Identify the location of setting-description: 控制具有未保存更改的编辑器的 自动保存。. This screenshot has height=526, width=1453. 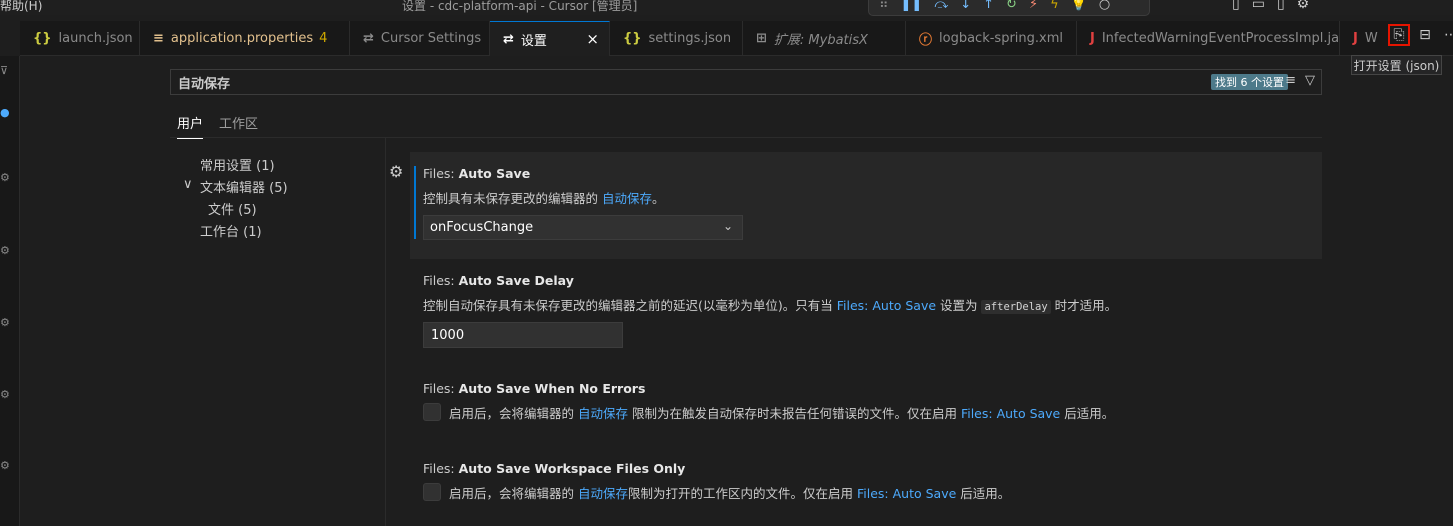
(544, 198).